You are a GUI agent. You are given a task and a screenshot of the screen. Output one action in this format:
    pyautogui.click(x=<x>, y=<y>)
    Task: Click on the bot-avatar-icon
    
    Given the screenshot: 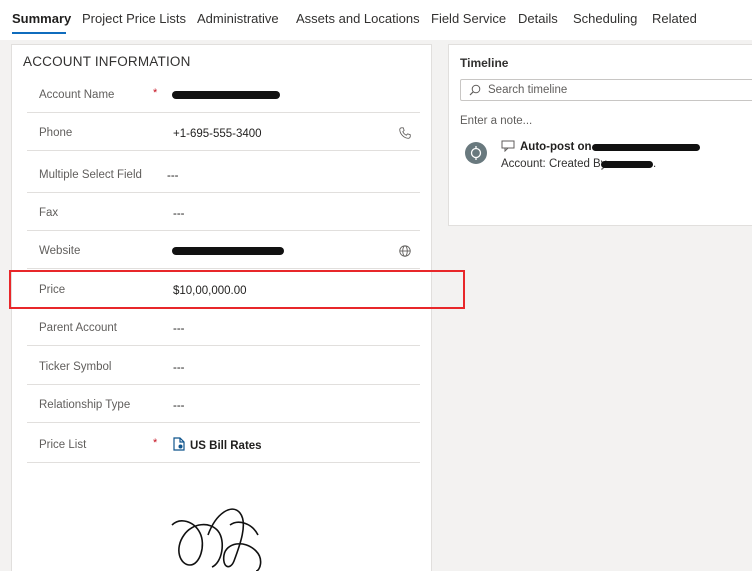 What is the action you would take?
    pyautogui.click(x=476, y=153)
    